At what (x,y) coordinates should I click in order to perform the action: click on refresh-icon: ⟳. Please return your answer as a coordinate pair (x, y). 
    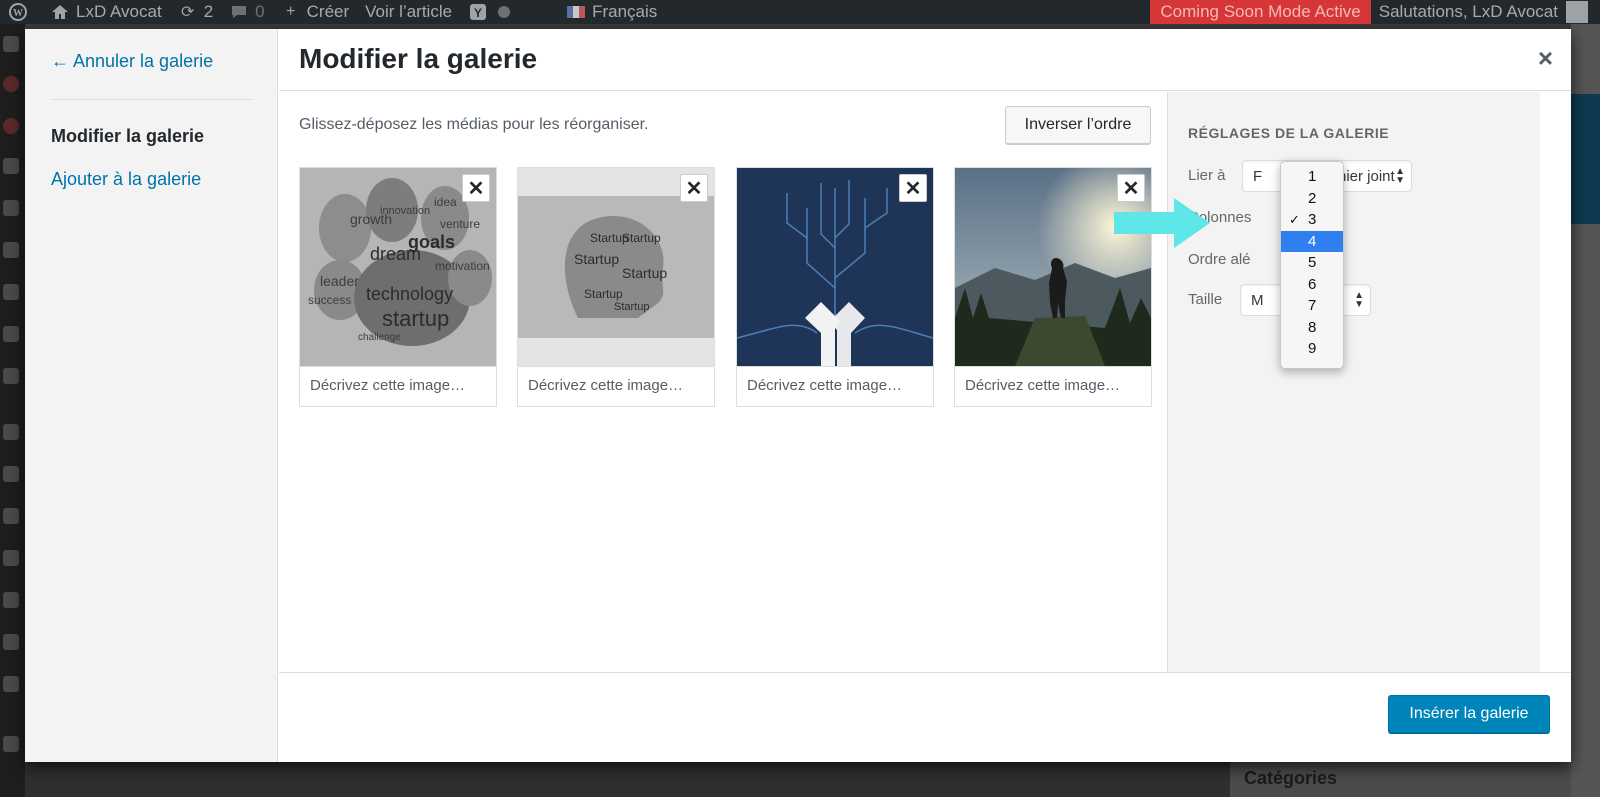
    Looking at the image, I should click on (187, 12).